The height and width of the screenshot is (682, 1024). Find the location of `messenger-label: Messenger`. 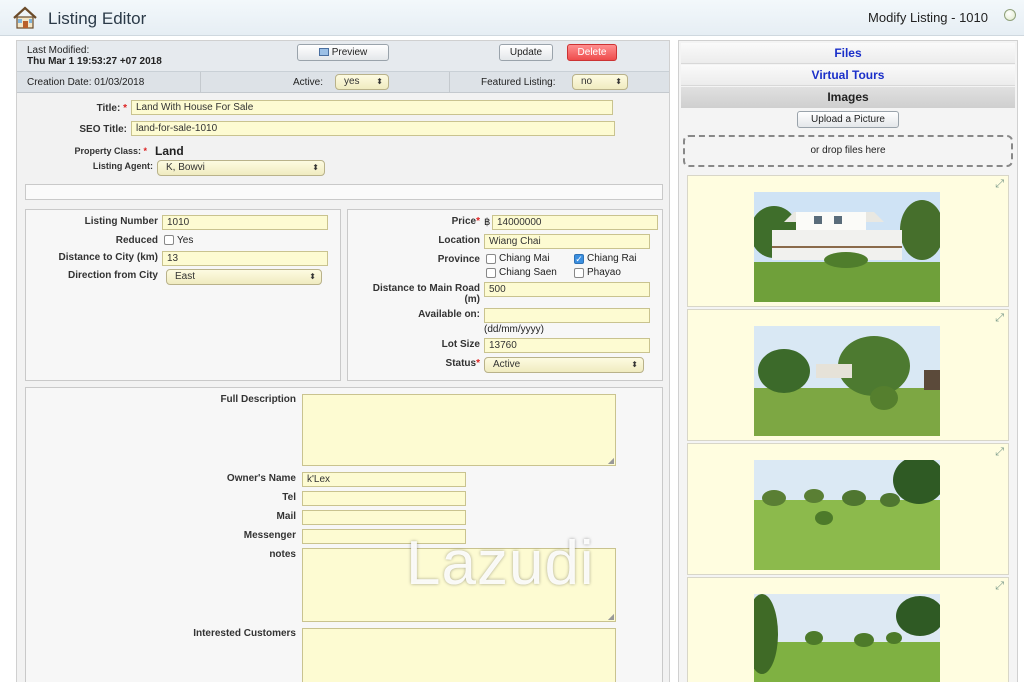

messenger-label: Messenger is located at coordinates (269, 535).